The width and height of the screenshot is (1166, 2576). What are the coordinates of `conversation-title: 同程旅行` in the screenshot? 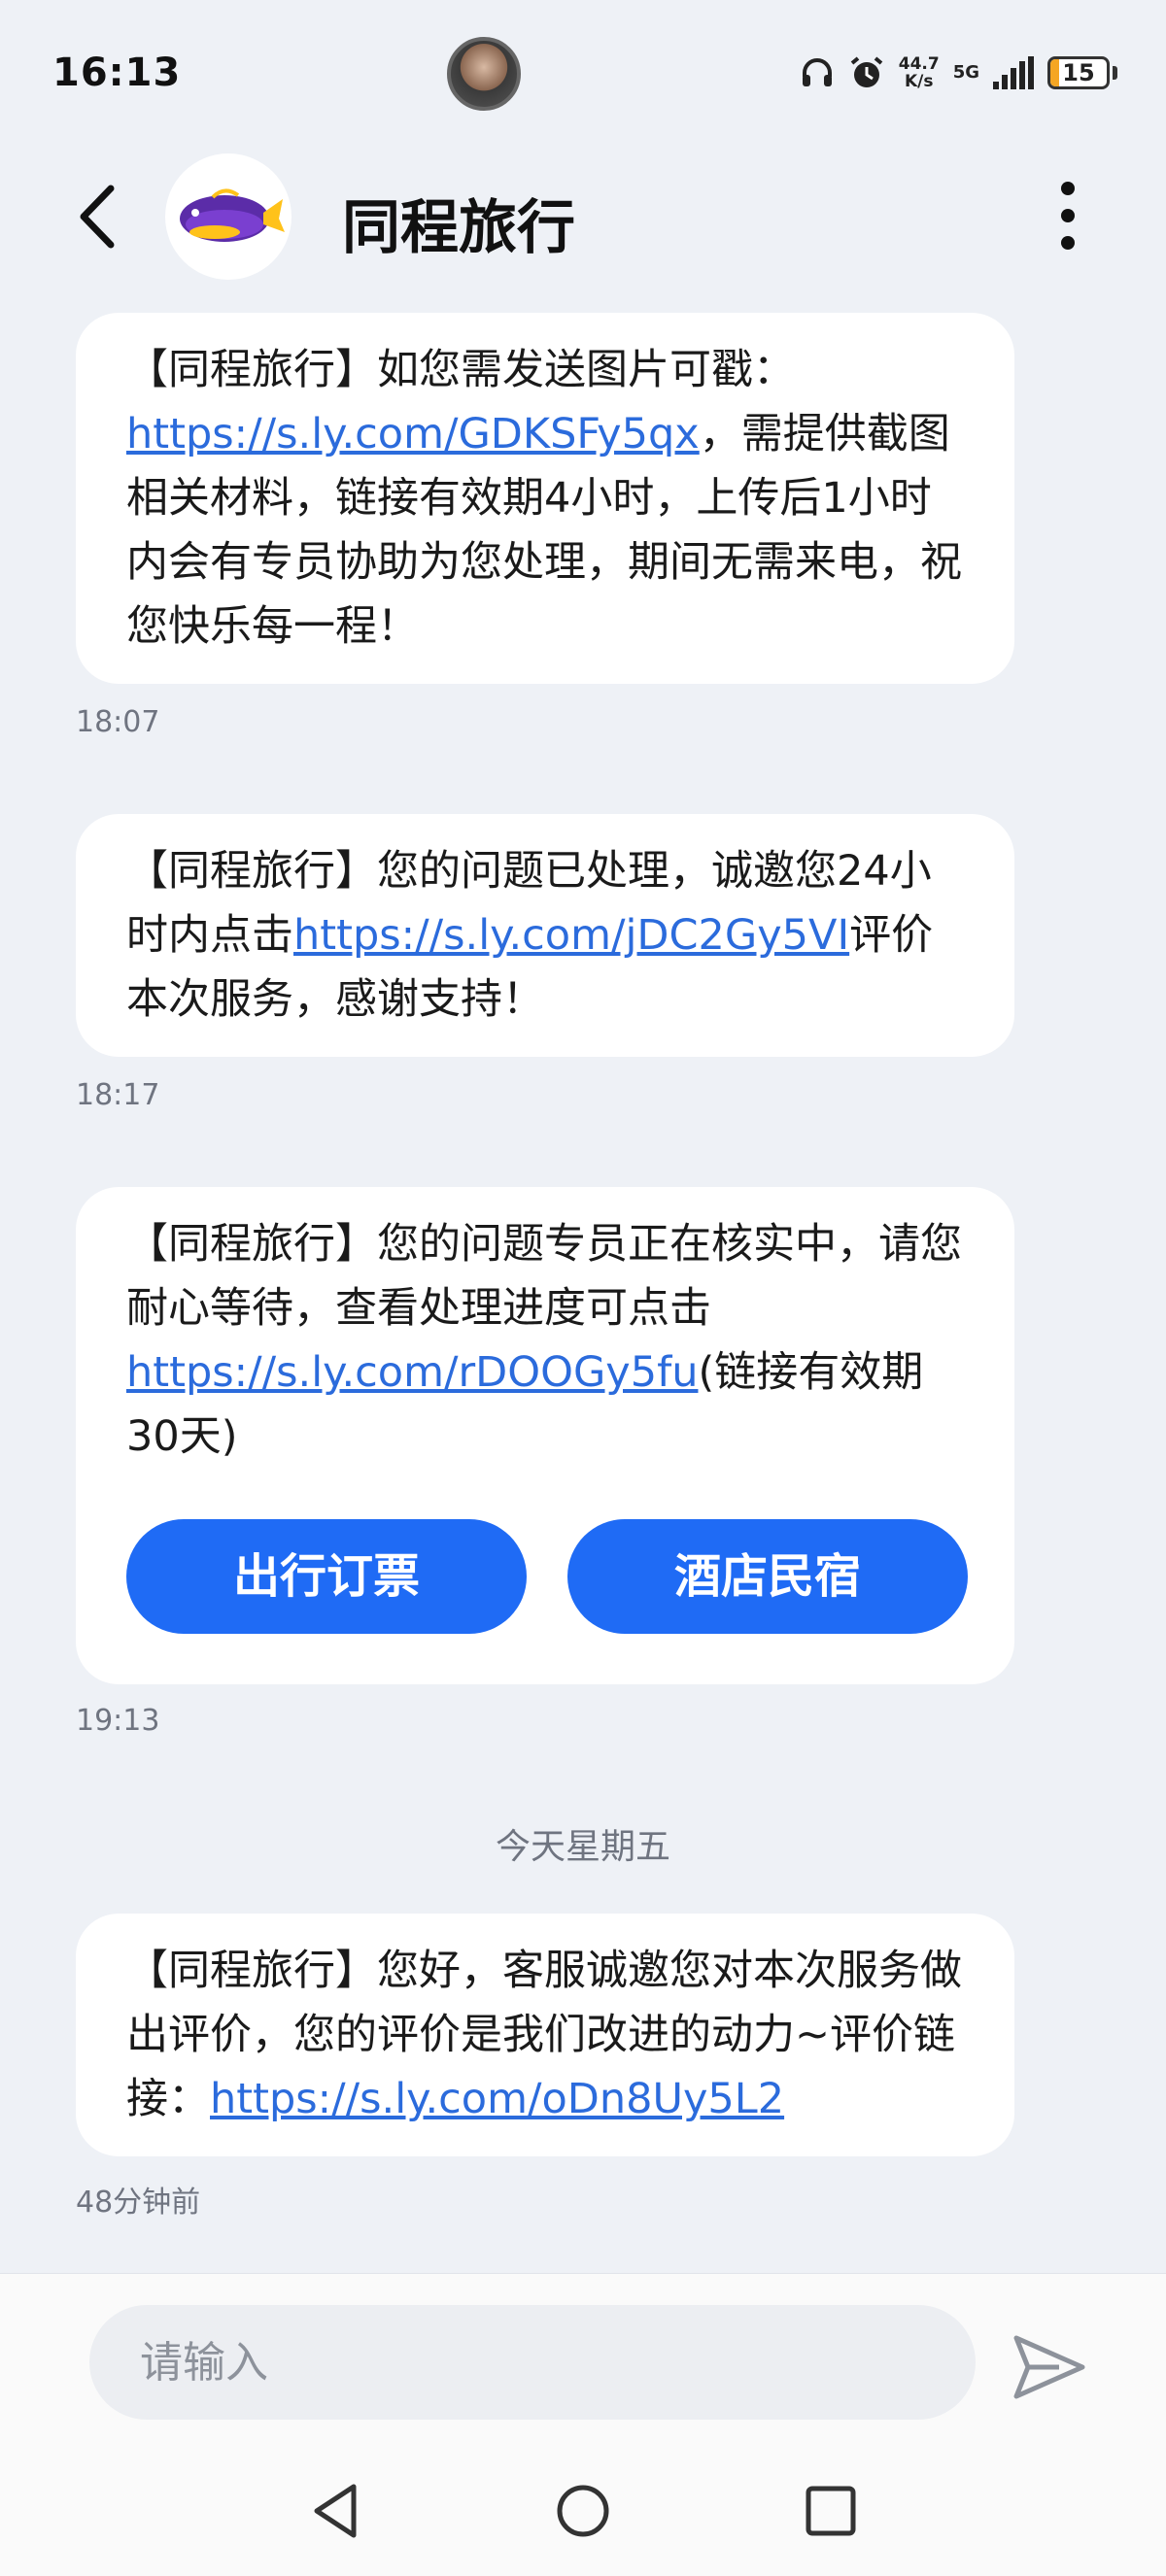 It's located at (458, 228).